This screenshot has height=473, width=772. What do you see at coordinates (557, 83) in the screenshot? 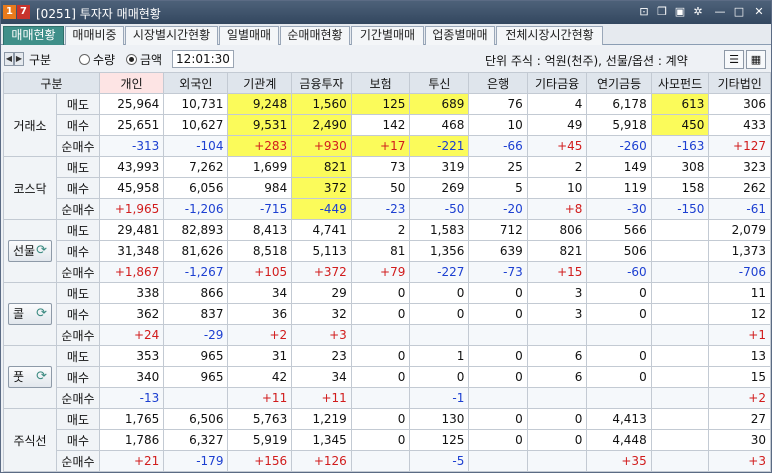
I see `column-header-8: 기타금융` at bounding box center [557, 83].